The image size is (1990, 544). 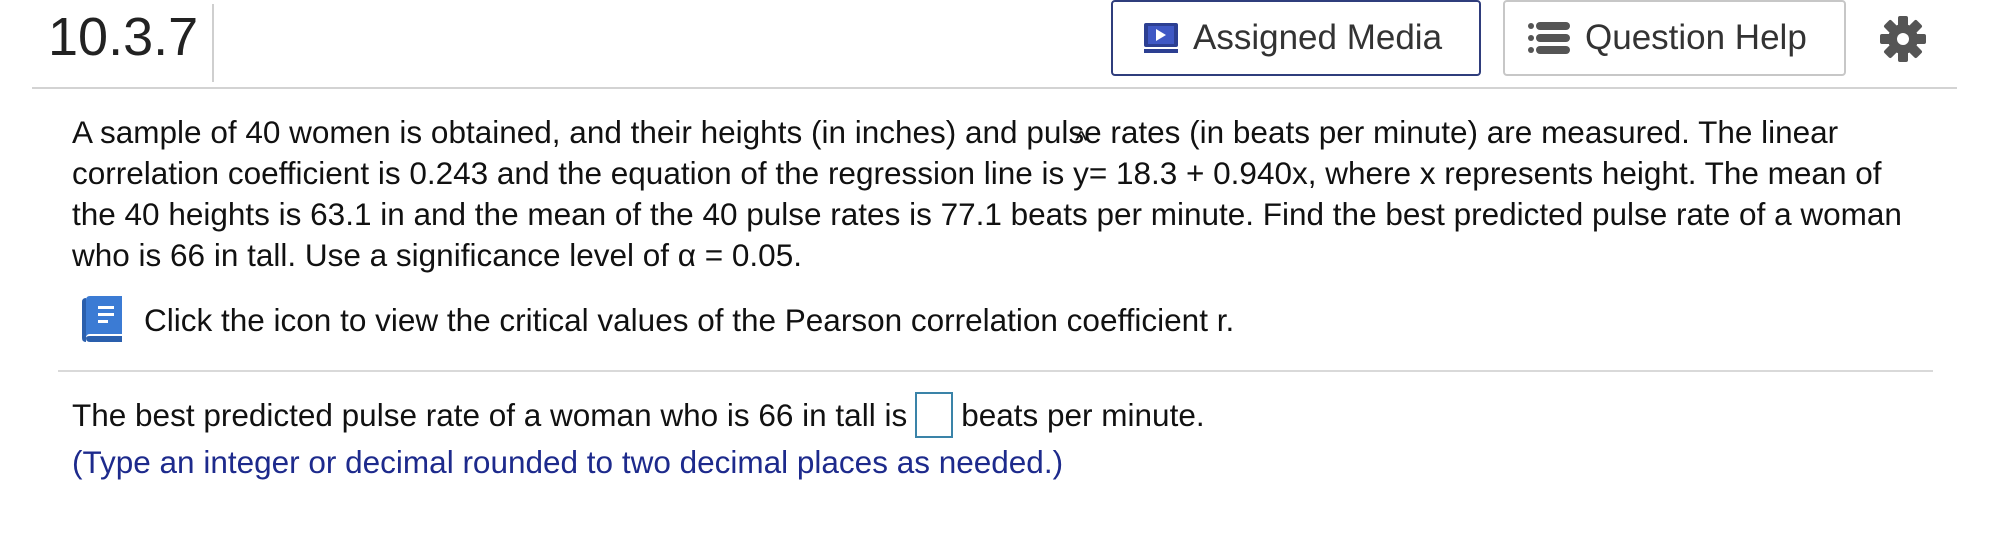 I want to click on answer-input, so click(x=934, y=415).